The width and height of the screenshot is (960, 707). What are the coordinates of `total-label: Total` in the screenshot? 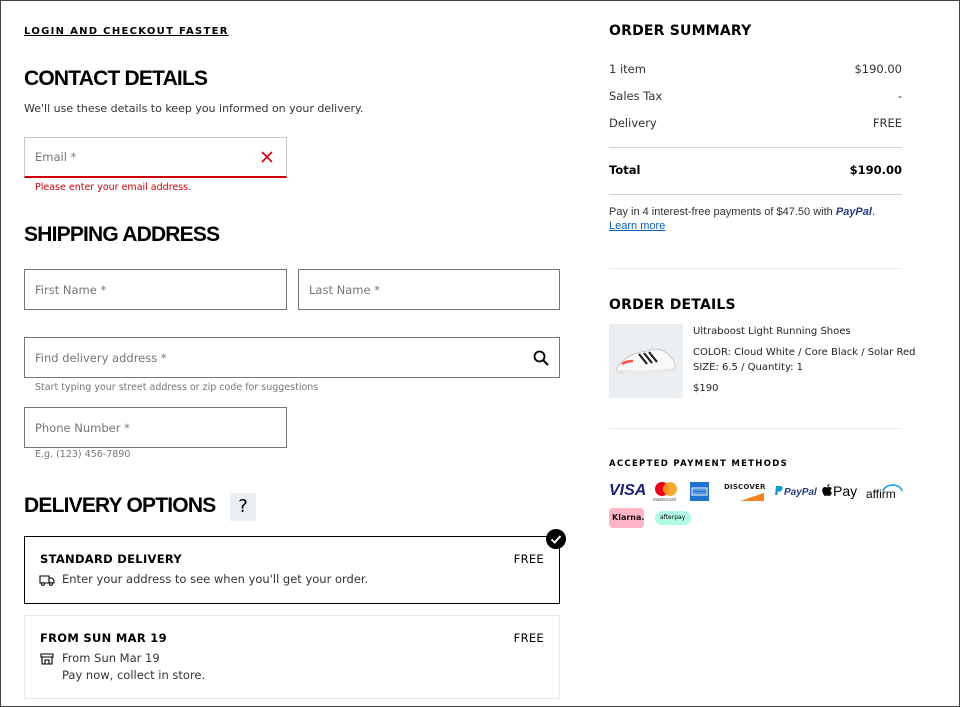 It's located at (625, 170).